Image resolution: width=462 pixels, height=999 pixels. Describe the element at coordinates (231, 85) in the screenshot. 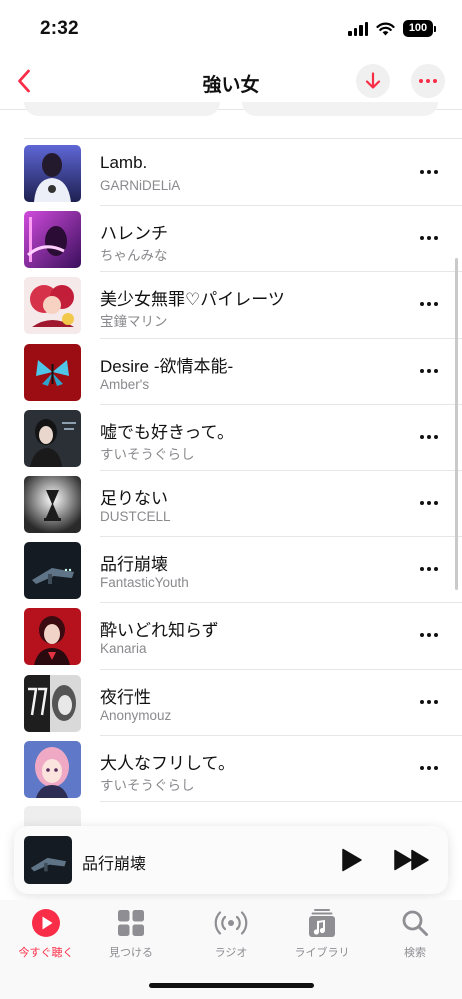

I see `page-title: 強い女` at that location.